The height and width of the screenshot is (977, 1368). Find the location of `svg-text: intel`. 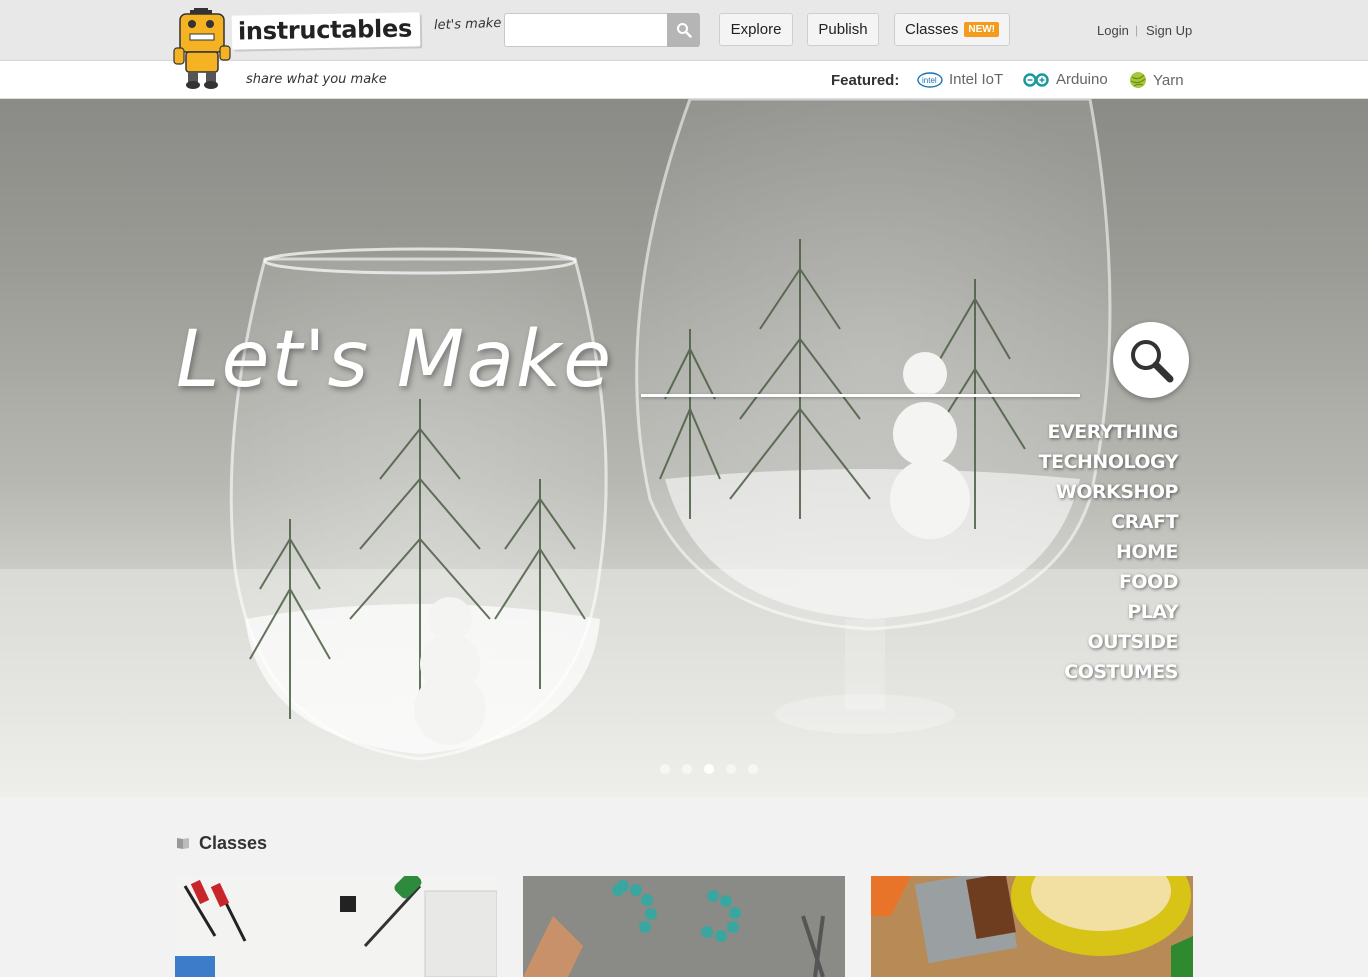

svg-text: intel is located at coordinates (929, 80).